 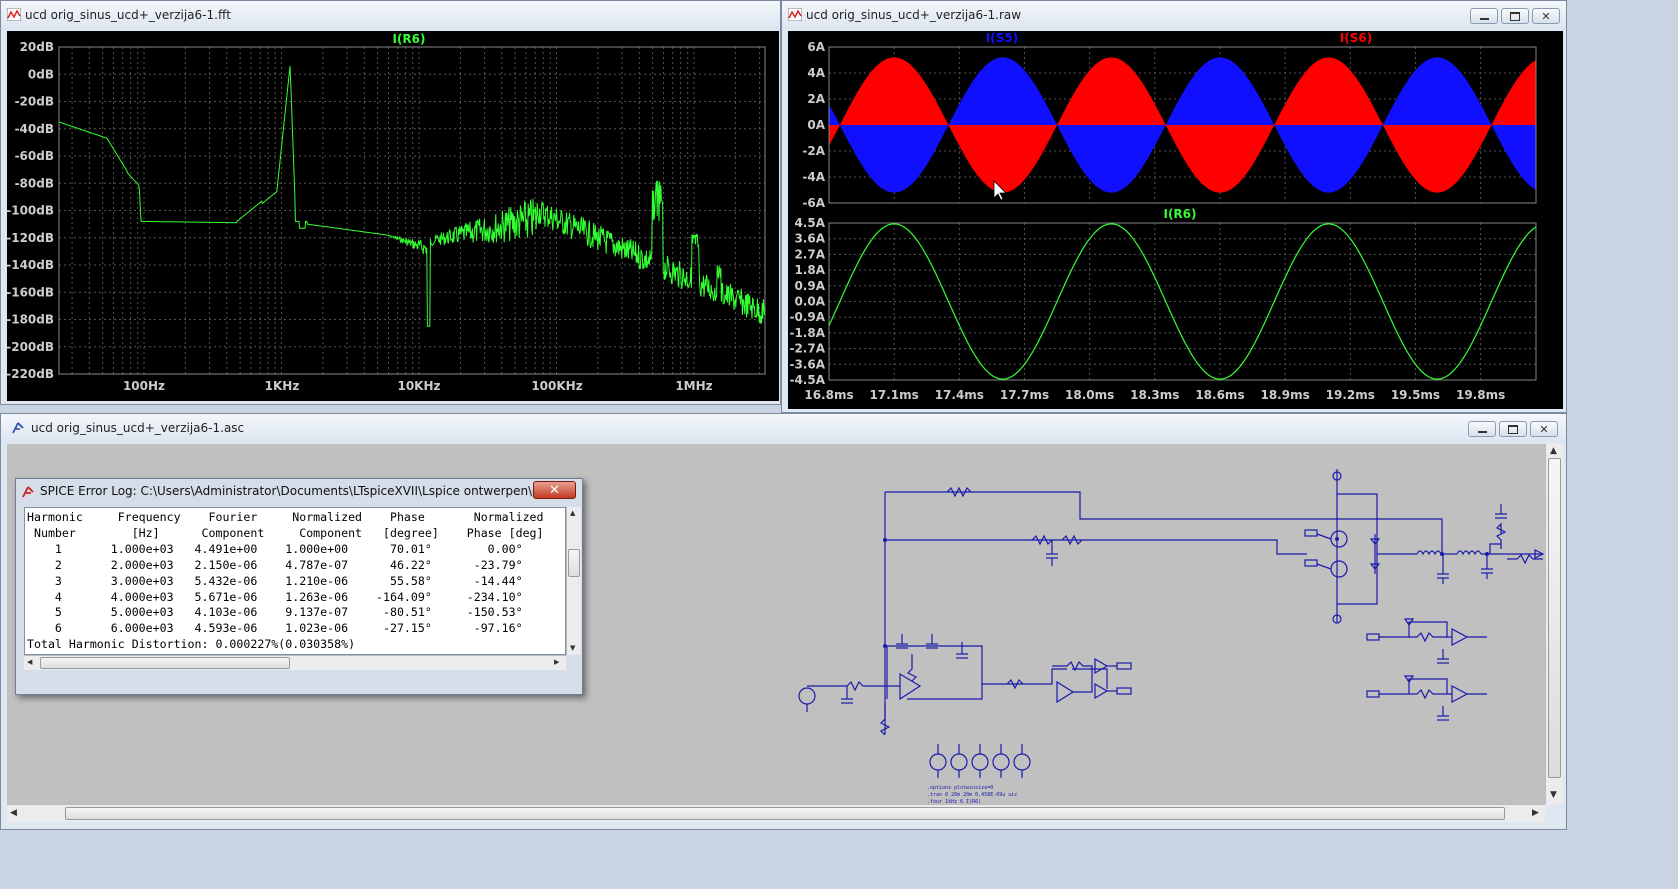 I want to click on ltspice-logo-icon, so click(x=28, y=492).